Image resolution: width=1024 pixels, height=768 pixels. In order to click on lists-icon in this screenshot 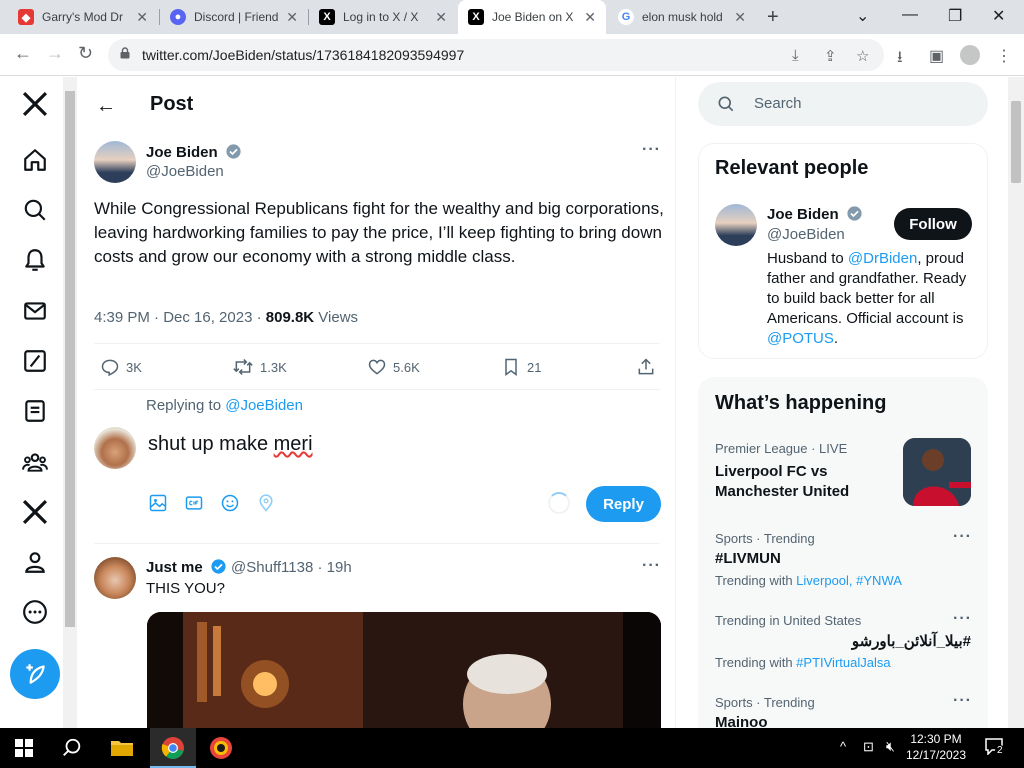, I will do `click(35, 411)`.